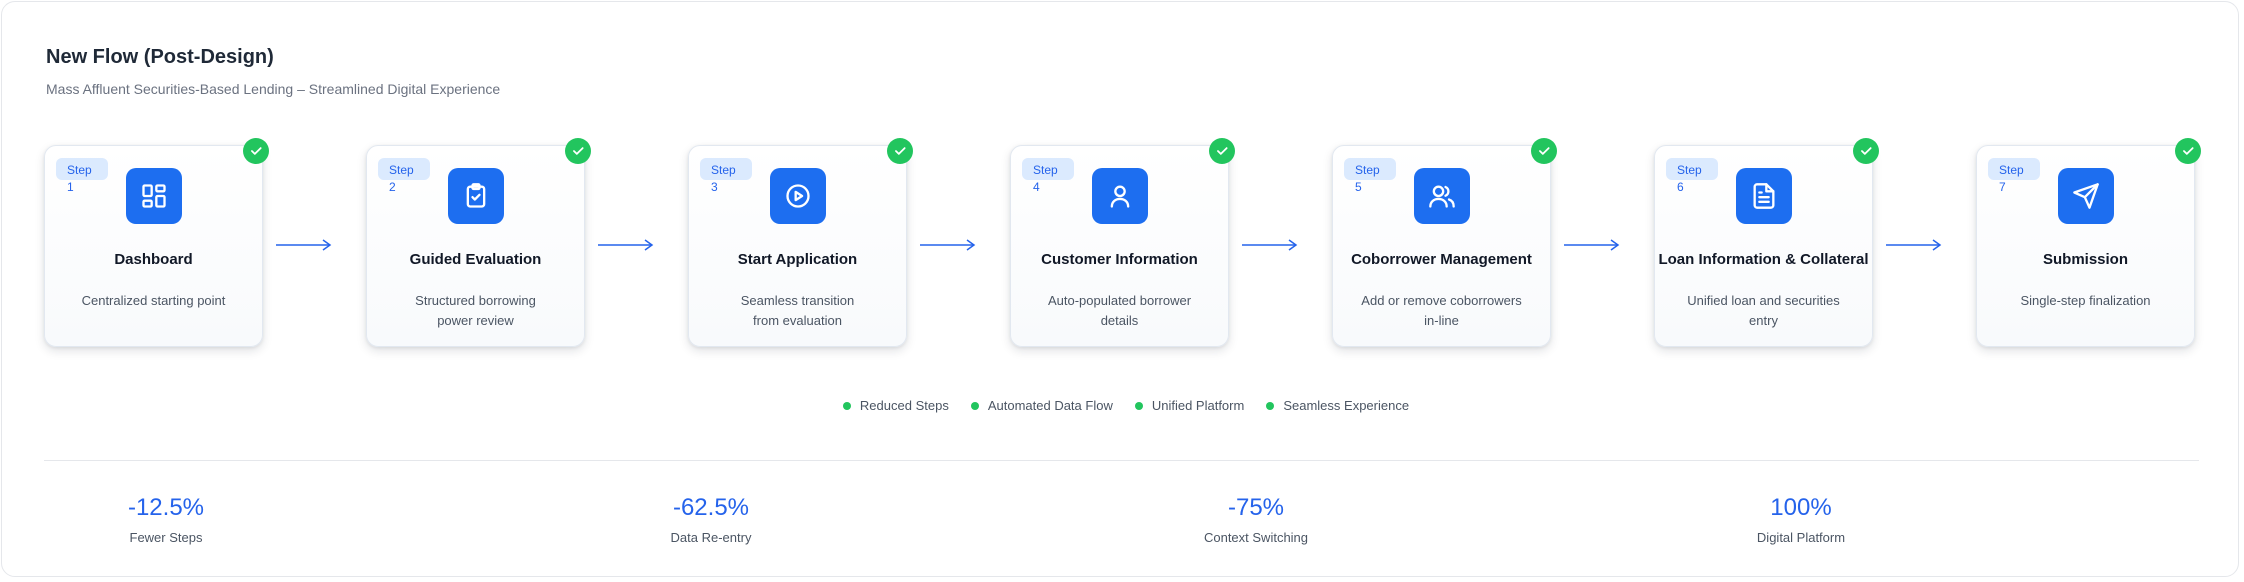  What do you see at coordinates (70, 187) in the screenshot?
I see `step-number: 1` at bounding box center [70, 187].